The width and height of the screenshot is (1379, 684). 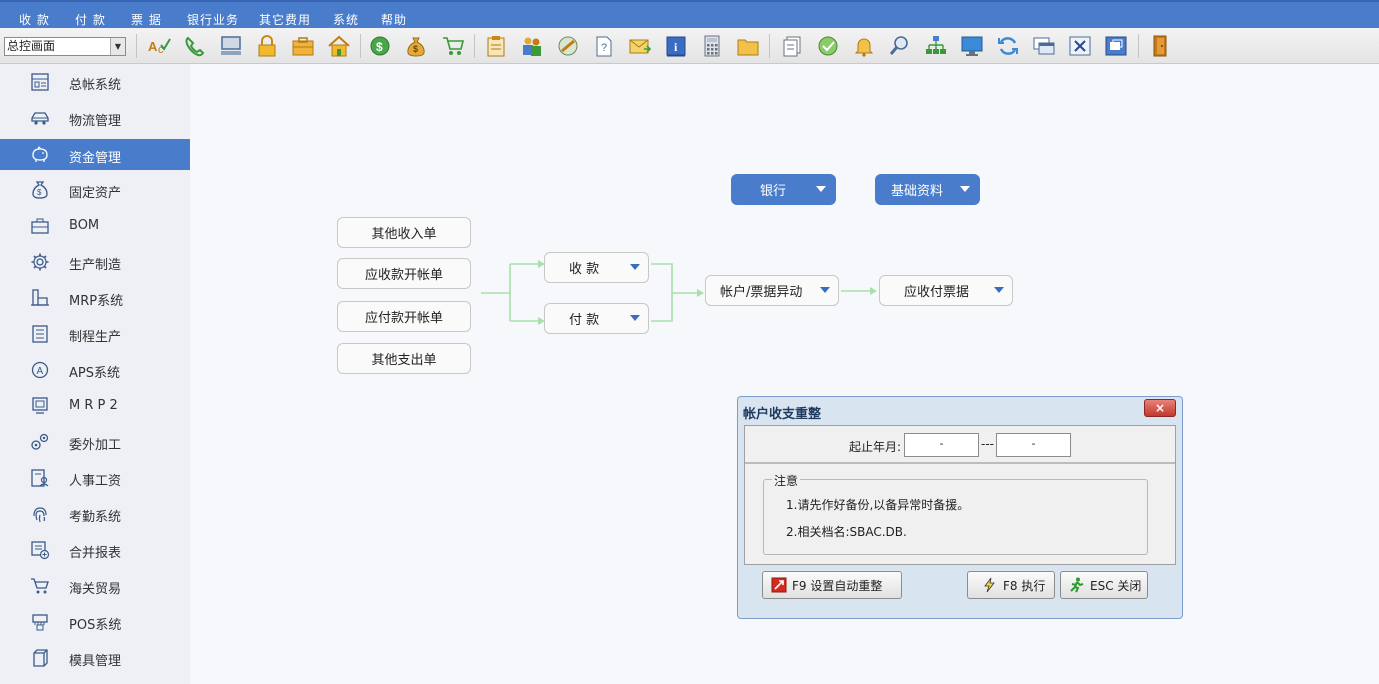 I want to click on close-icon: ×, so click(x=1160, y=408).